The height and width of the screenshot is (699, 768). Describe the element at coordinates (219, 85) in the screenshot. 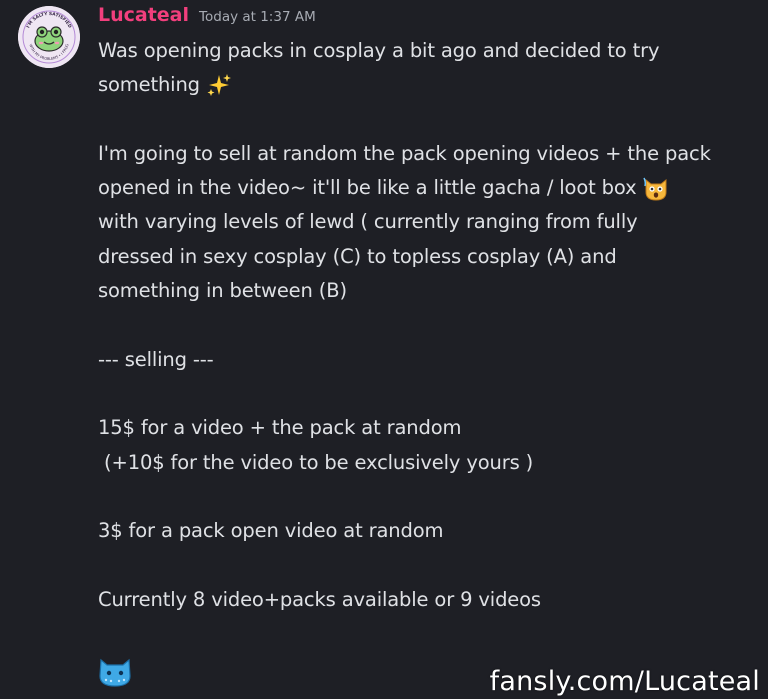

I see `sparkles-icon` at that location.